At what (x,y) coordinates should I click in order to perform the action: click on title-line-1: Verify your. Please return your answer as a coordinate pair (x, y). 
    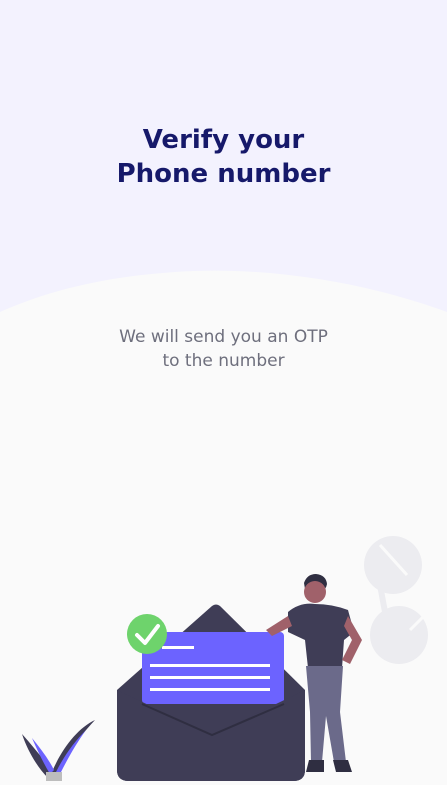
    Looking at the image, I should click on (223, 140).